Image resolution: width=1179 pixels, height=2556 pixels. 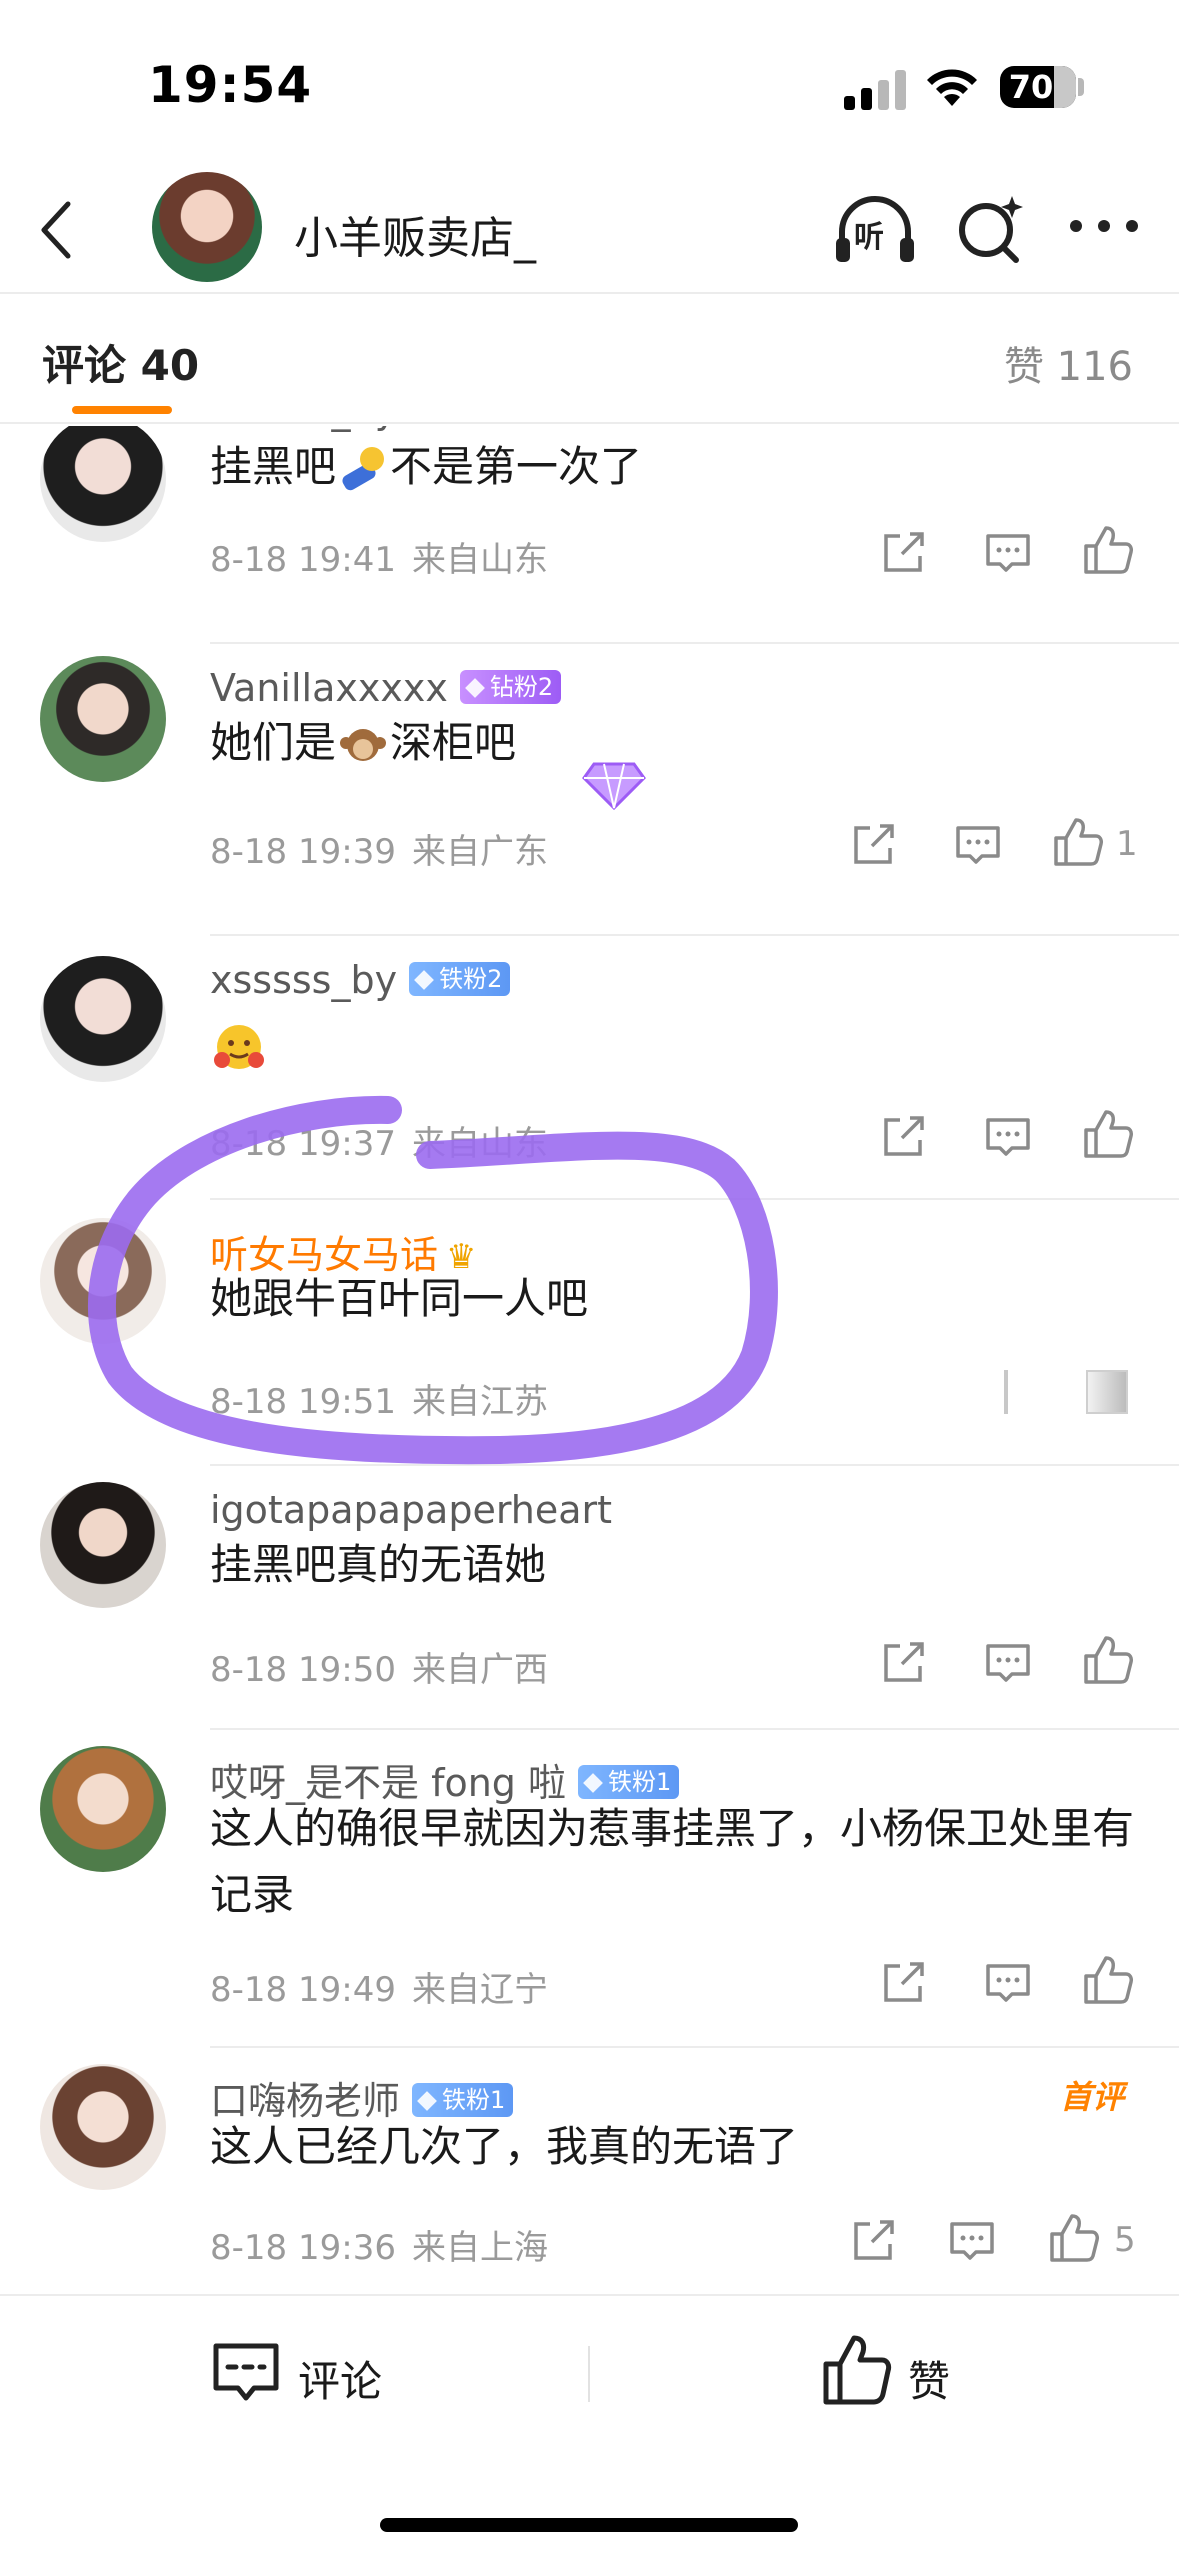 I want to click on comment-time: 8-18 19:37, so click(x=303, y=1144).